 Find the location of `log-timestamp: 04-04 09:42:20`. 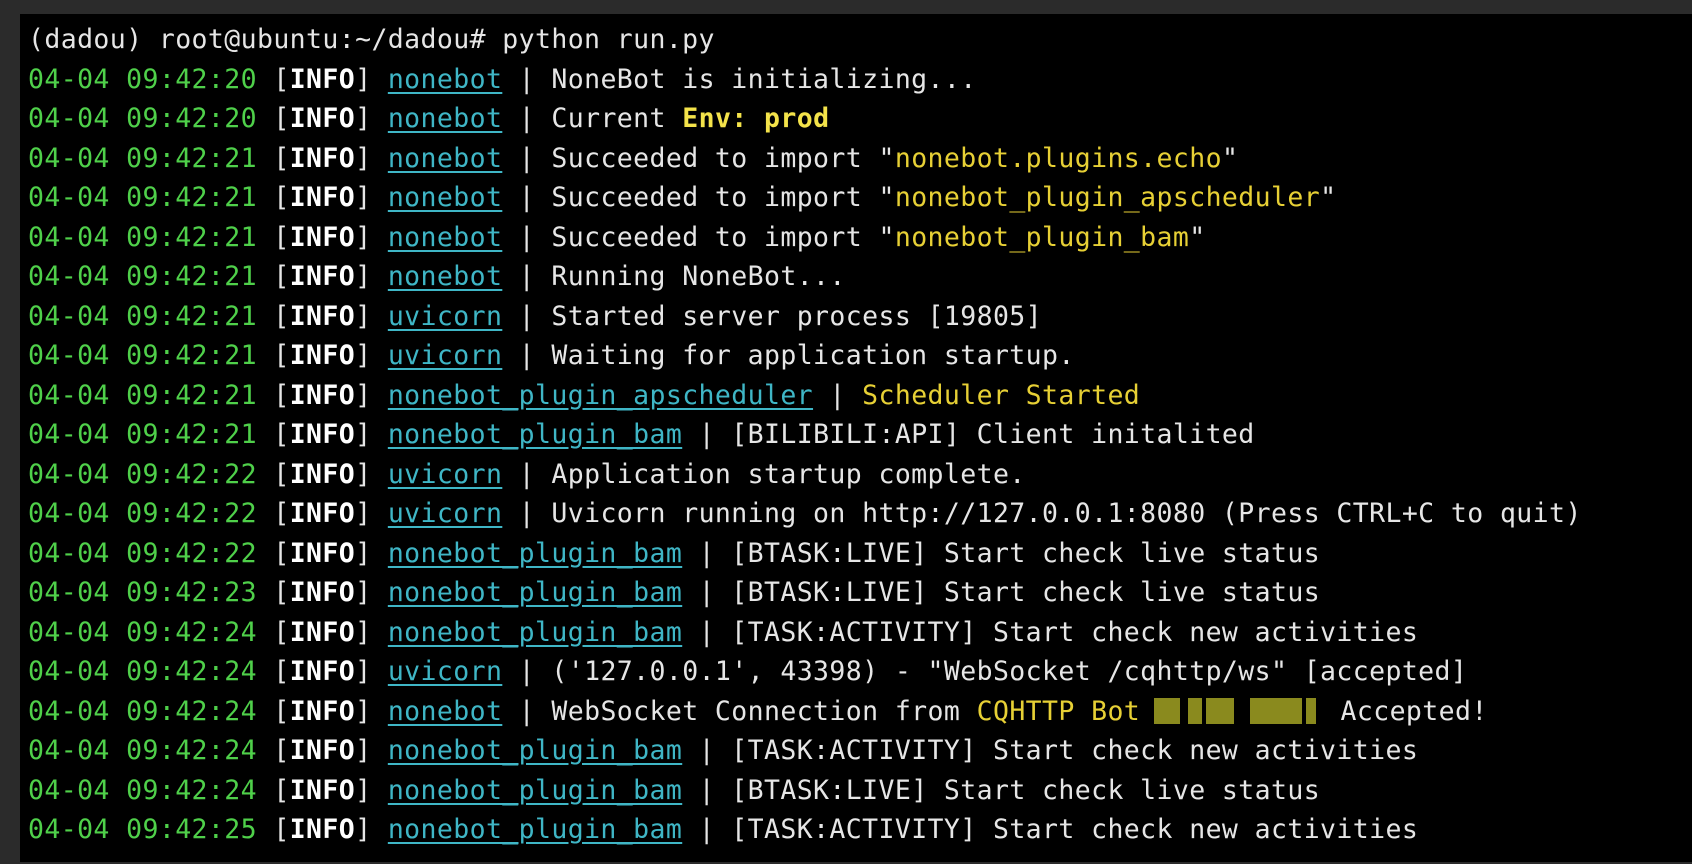

log-timestamp: 04-04 09:42:20 is located at coordinates (142, 79).